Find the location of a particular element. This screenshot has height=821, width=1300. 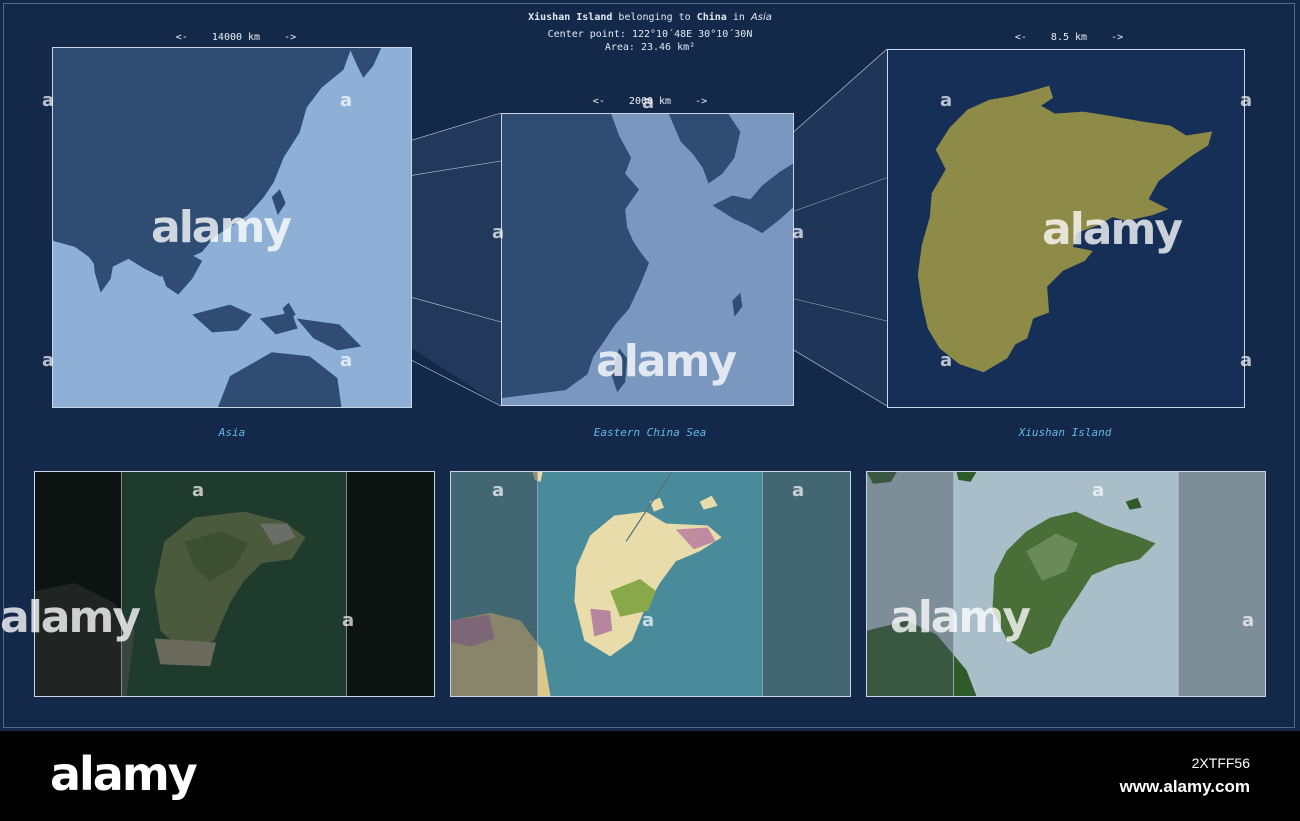

belonging-text: belonging to is located at coordinates (654, 17).